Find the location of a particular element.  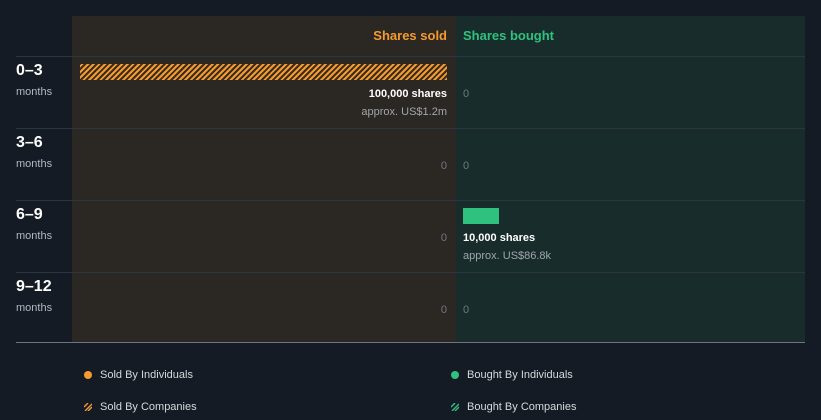

legend-label: Bought By Companies is located at coordinates (522, 407).